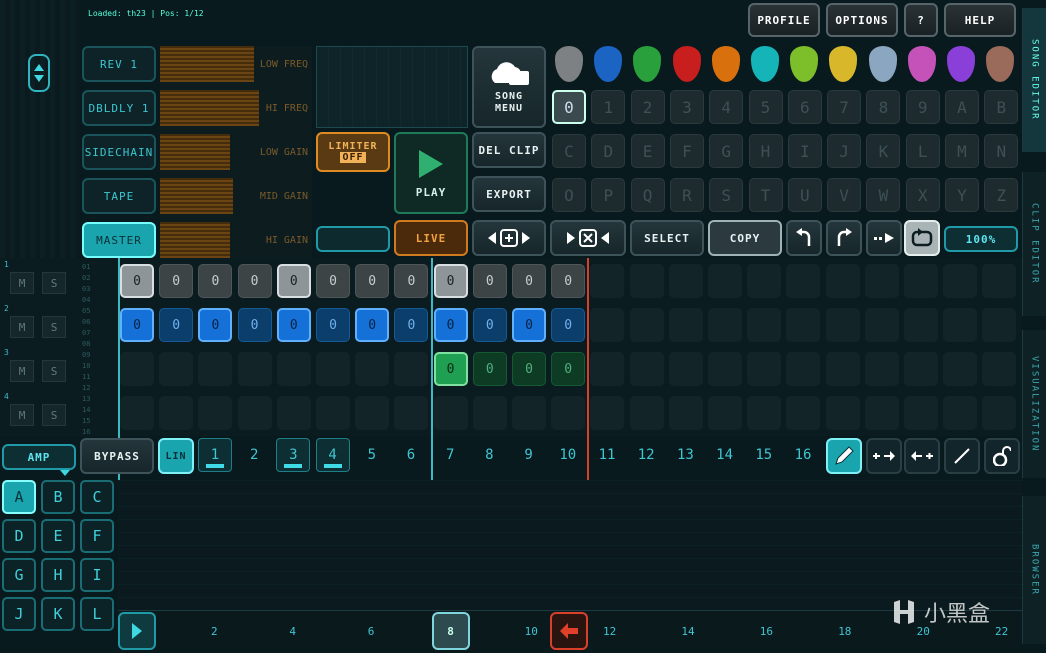  What do you see at coordinates (22, 371) in the screenshot?
I see `track-3-mute-button: M` at bounding box center [22, 371].